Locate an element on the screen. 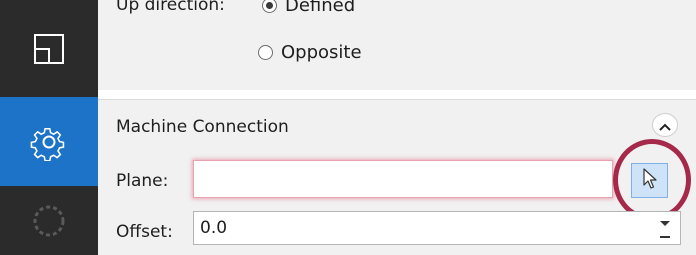 Image resolution: width=696 pixels, height=255 pixels. plane-field is located at coordinates (403, 179).